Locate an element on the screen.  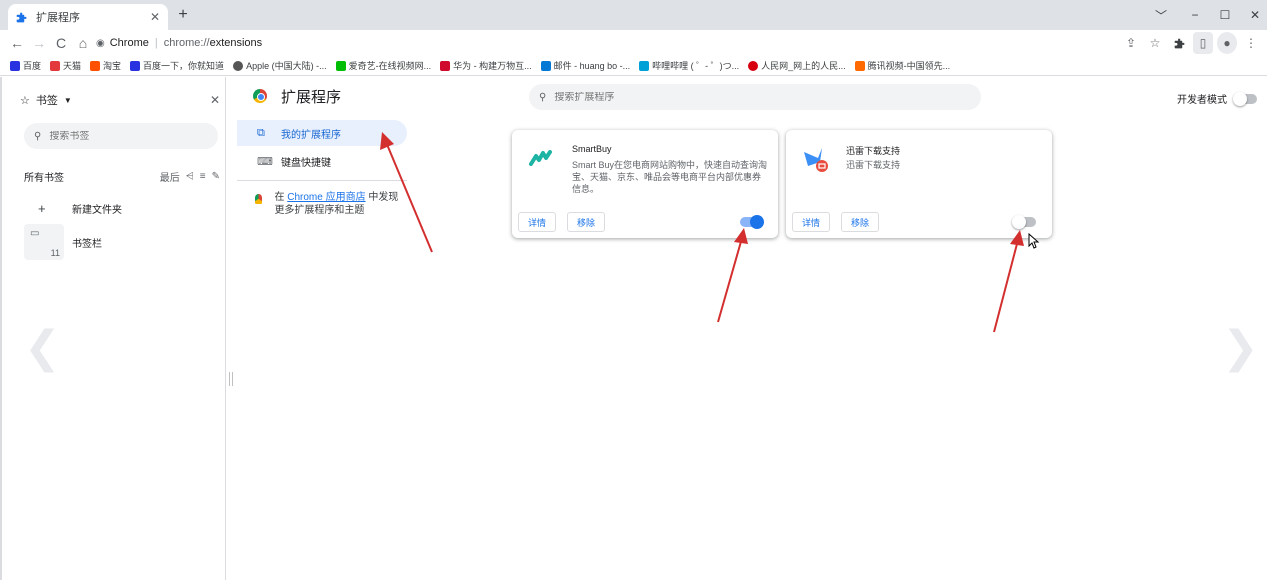
extension-search-input is located at coordinates (744, 97).